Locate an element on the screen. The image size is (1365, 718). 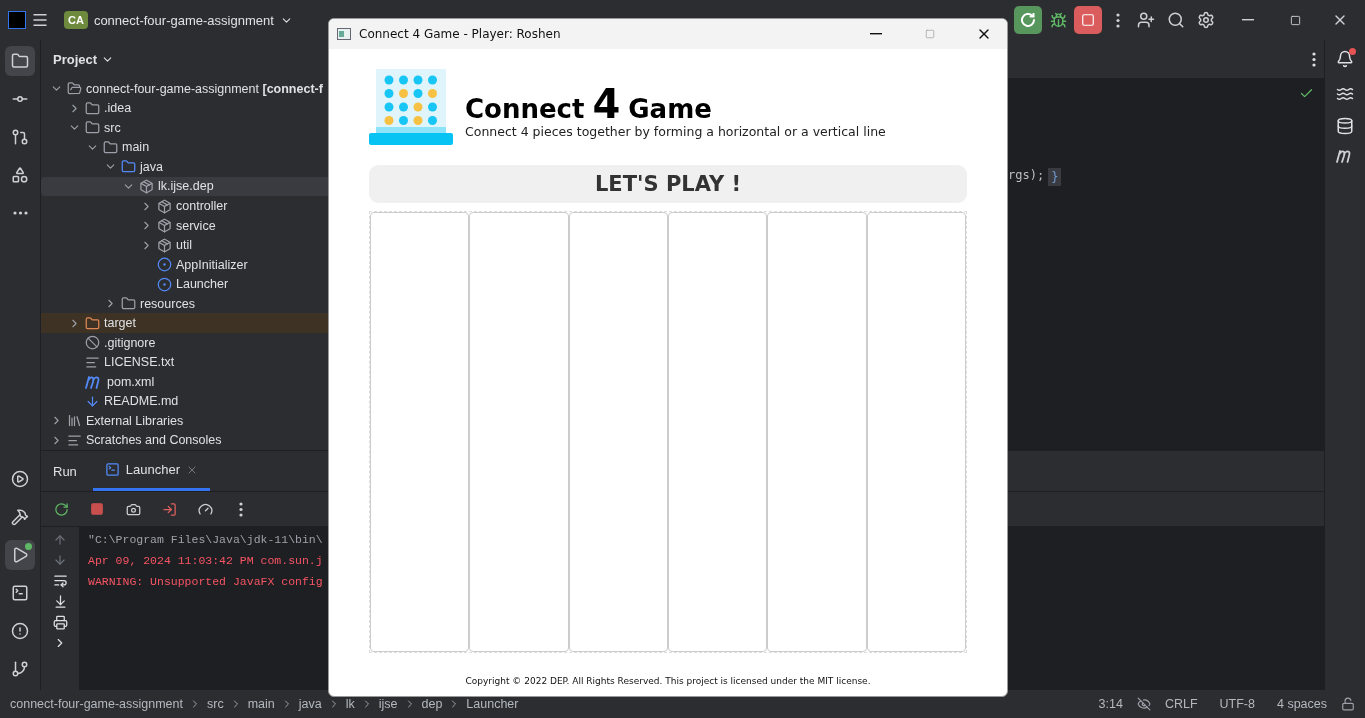
tree-item: lk.ijse.dep is located at coordinates (186, 186).